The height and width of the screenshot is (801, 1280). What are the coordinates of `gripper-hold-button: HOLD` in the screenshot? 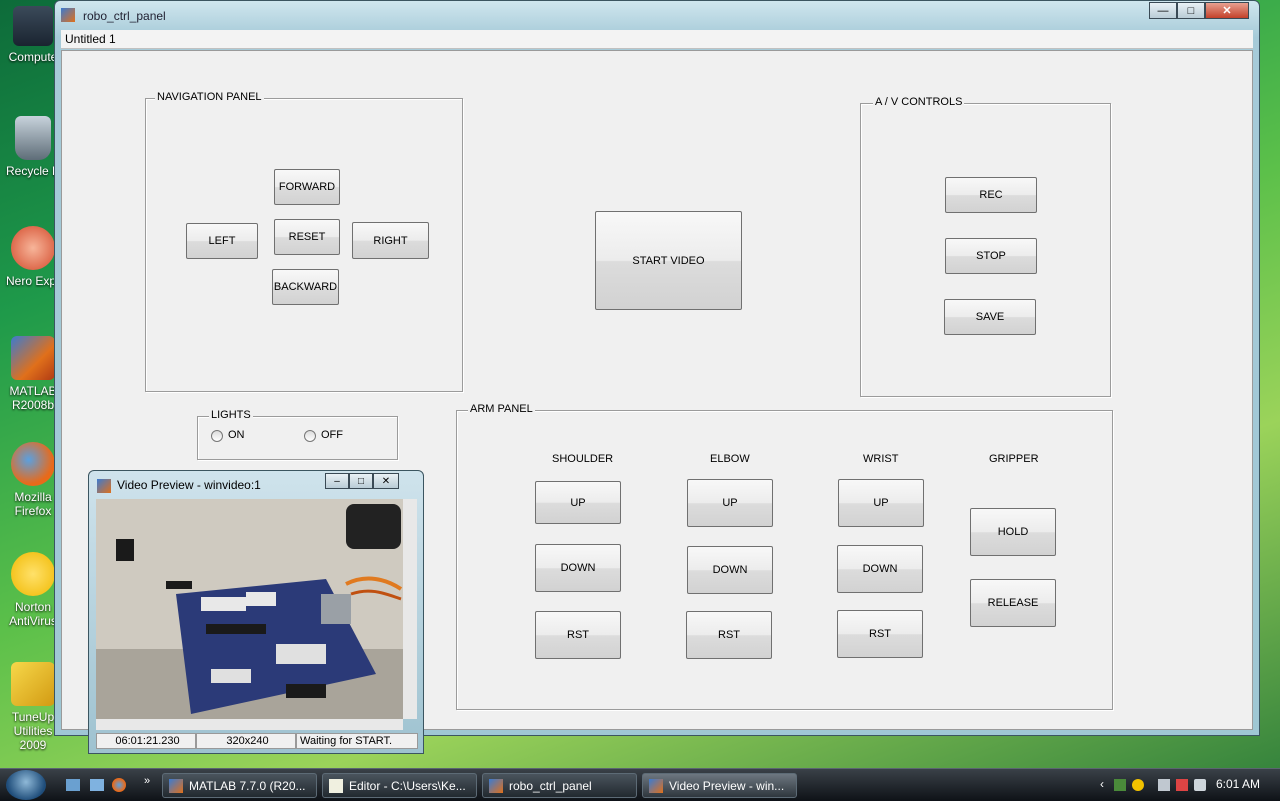 It's located at (1013, 532).